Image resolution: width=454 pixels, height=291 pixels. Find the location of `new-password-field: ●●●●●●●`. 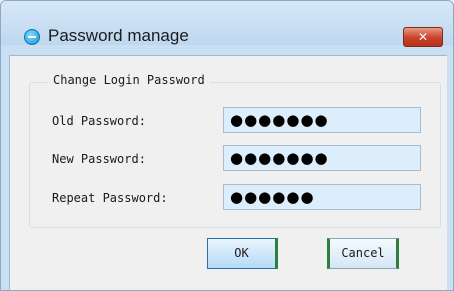

new-password-field: ●●●●●●● is located at coordinates (322, 158).